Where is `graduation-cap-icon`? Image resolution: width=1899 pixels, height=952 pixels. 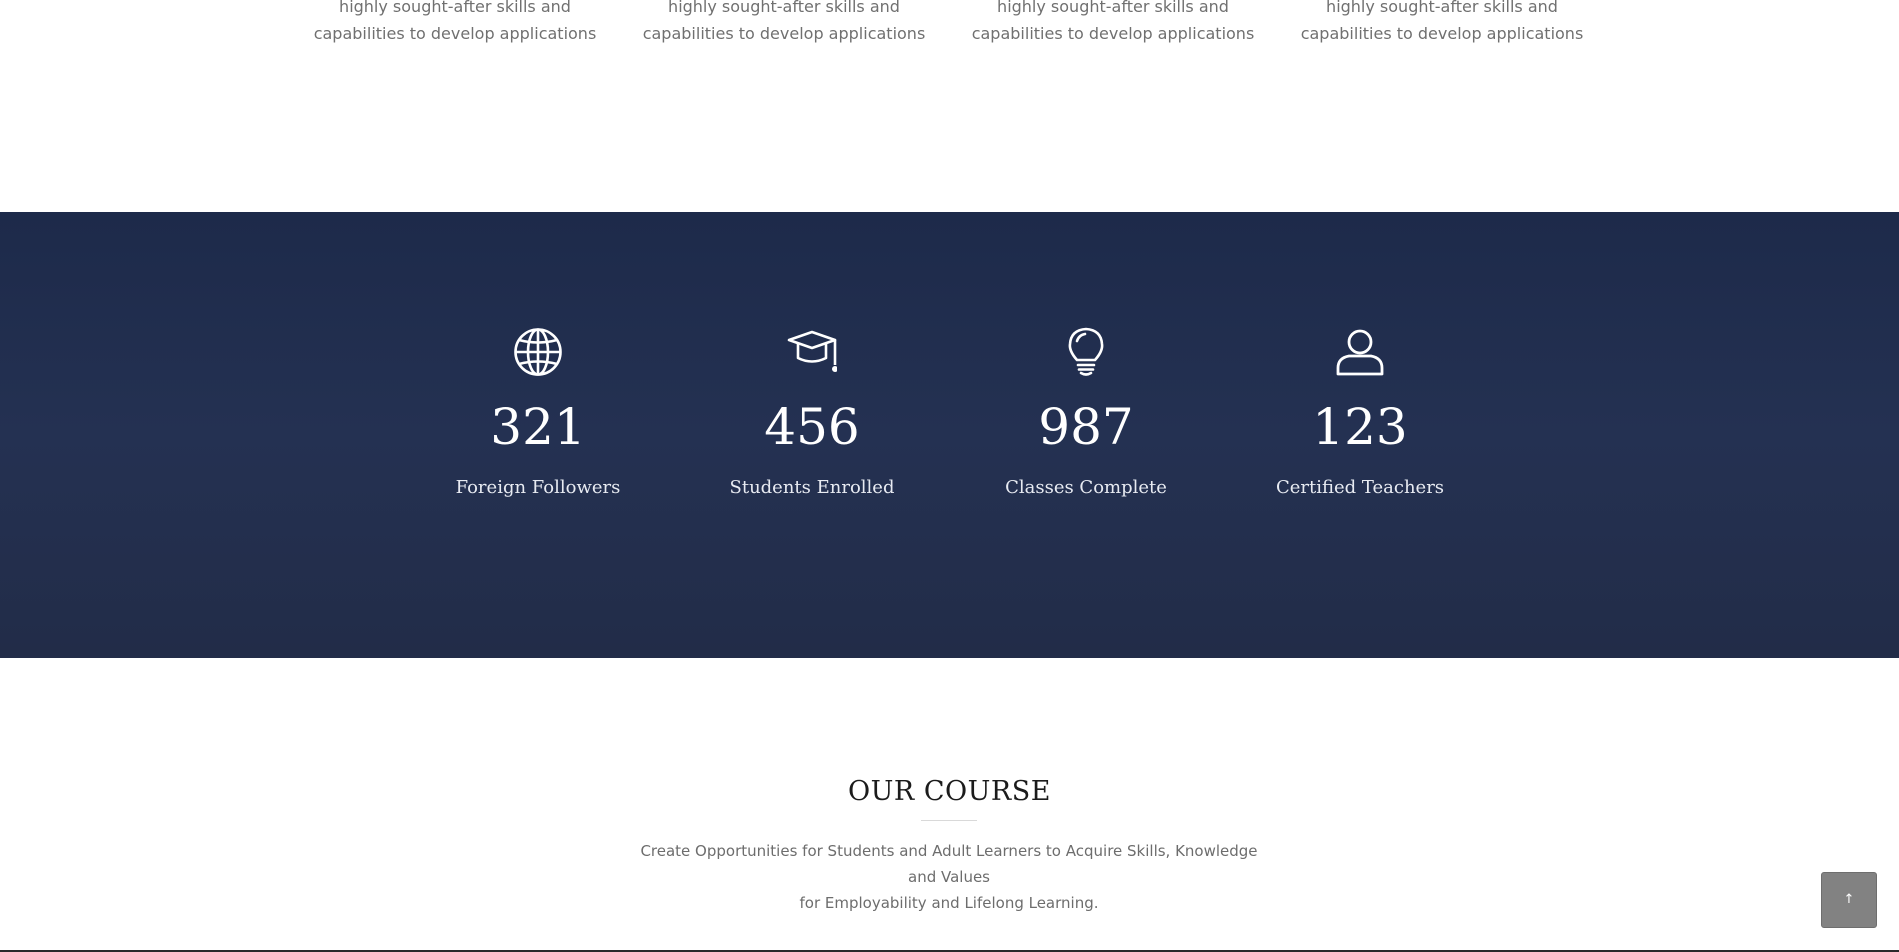
graduation-cap-icon is located at coordinates (812, 351).